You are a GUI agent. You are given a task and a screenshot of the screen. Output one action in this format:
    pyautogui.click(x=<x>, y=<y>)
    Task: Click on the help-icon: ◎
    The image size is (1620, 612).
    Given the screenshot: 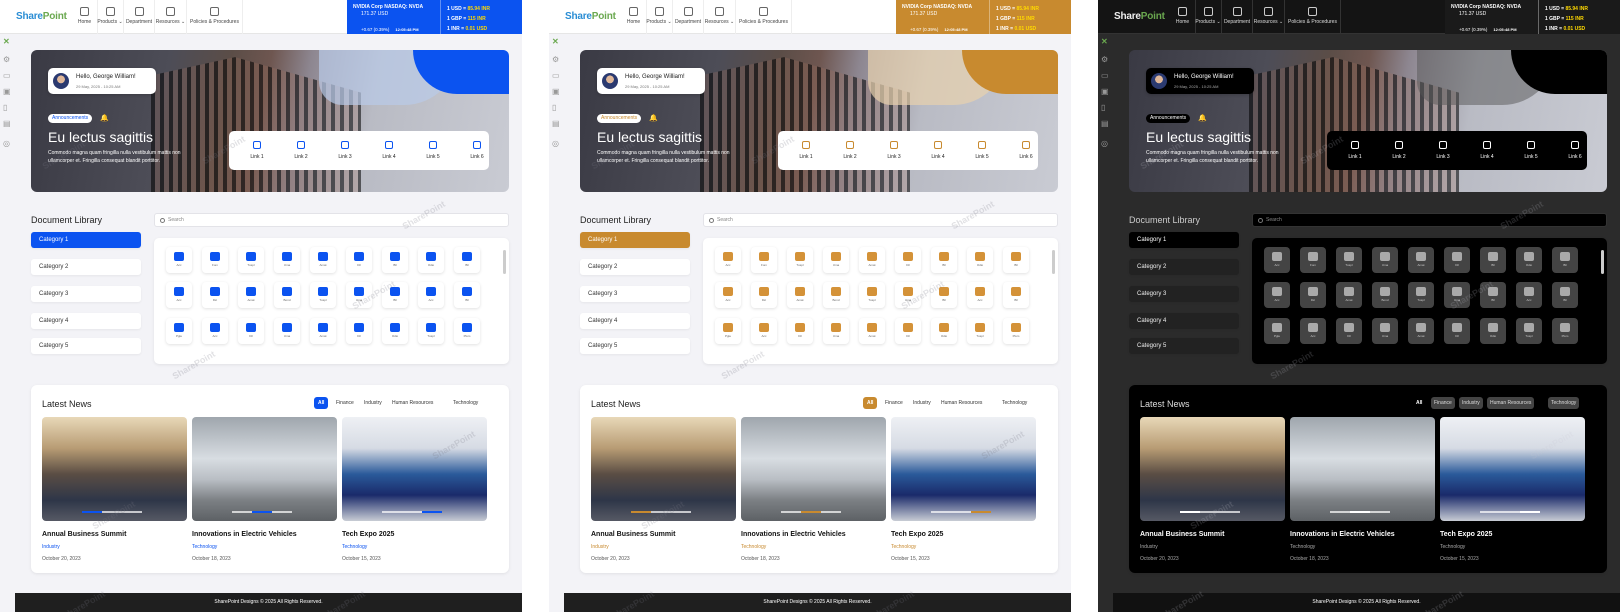 What is the action you would take?
    pyautogui.click(x=1104, y=144)
    